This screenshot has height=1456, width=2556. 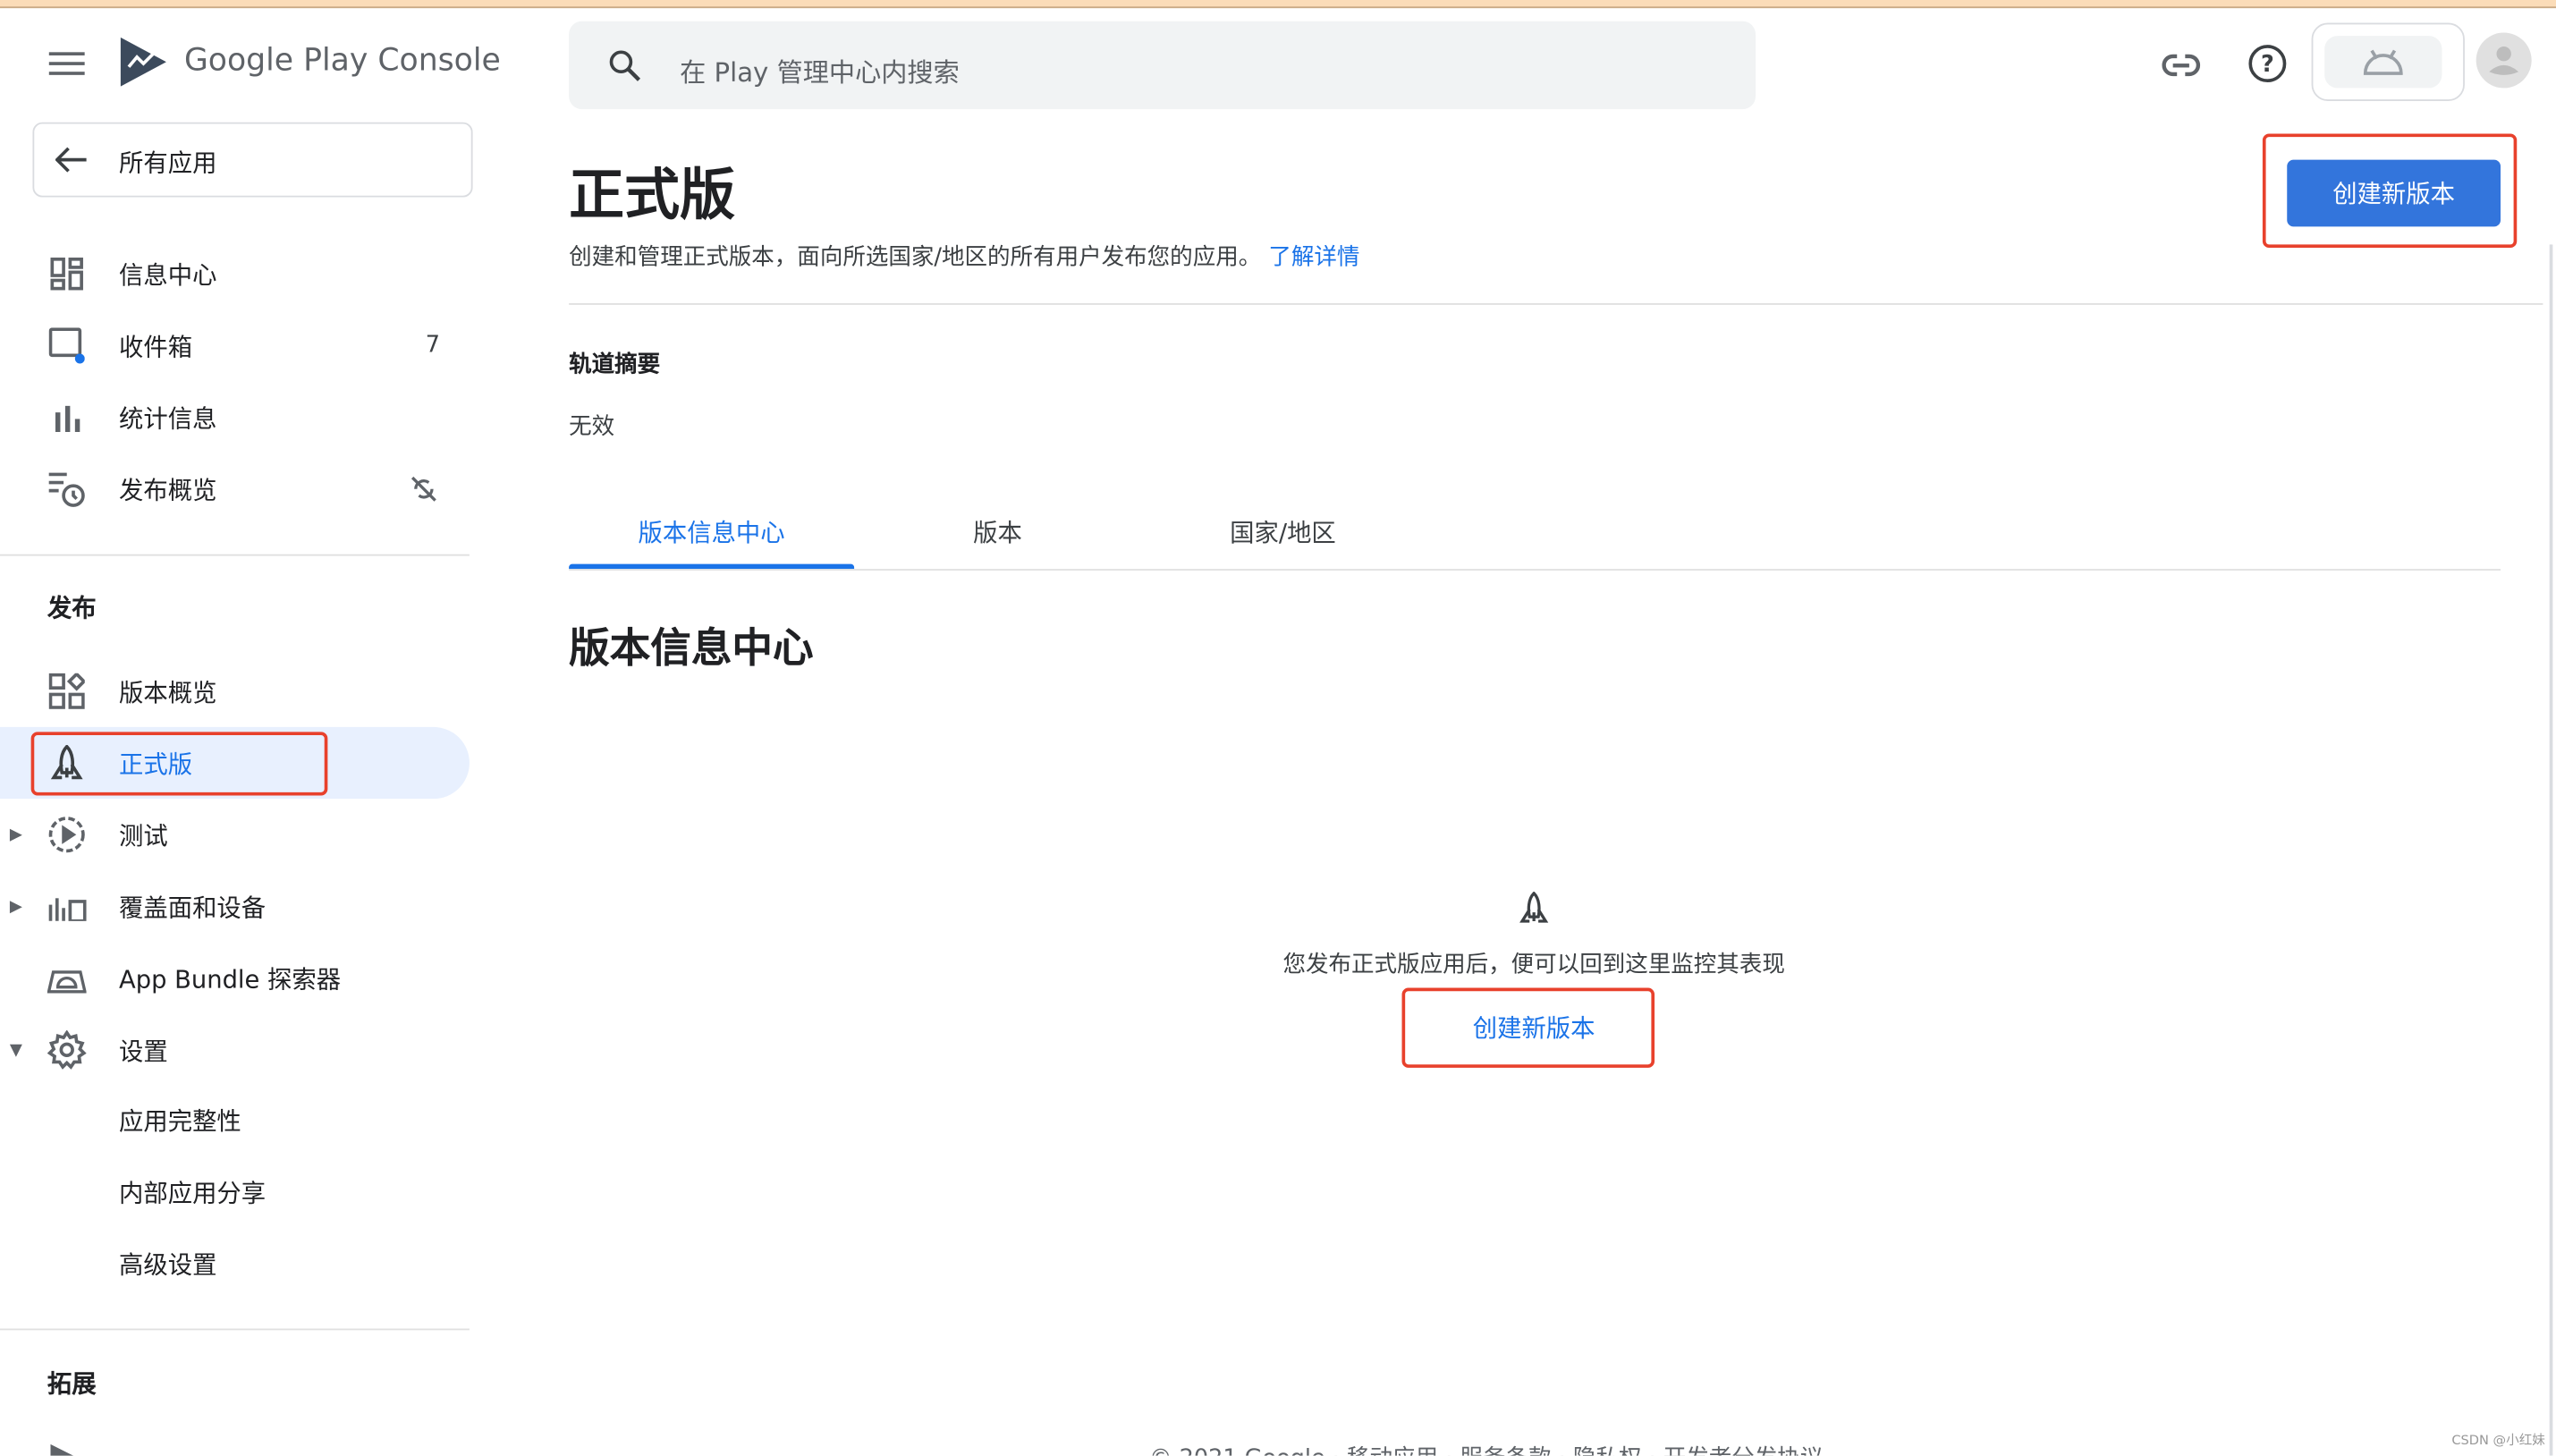 I want to click on extend-section-heading: 拓展, so click(x=72, y=1384).